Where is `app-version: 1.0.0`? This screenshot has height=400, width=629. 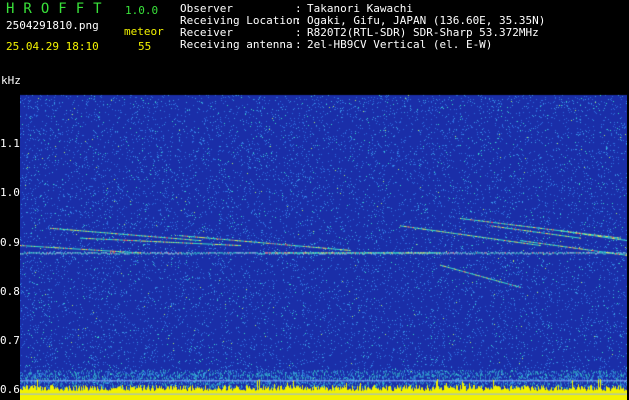
app-version: 1.0.0 is located at coordinates (142, 10).